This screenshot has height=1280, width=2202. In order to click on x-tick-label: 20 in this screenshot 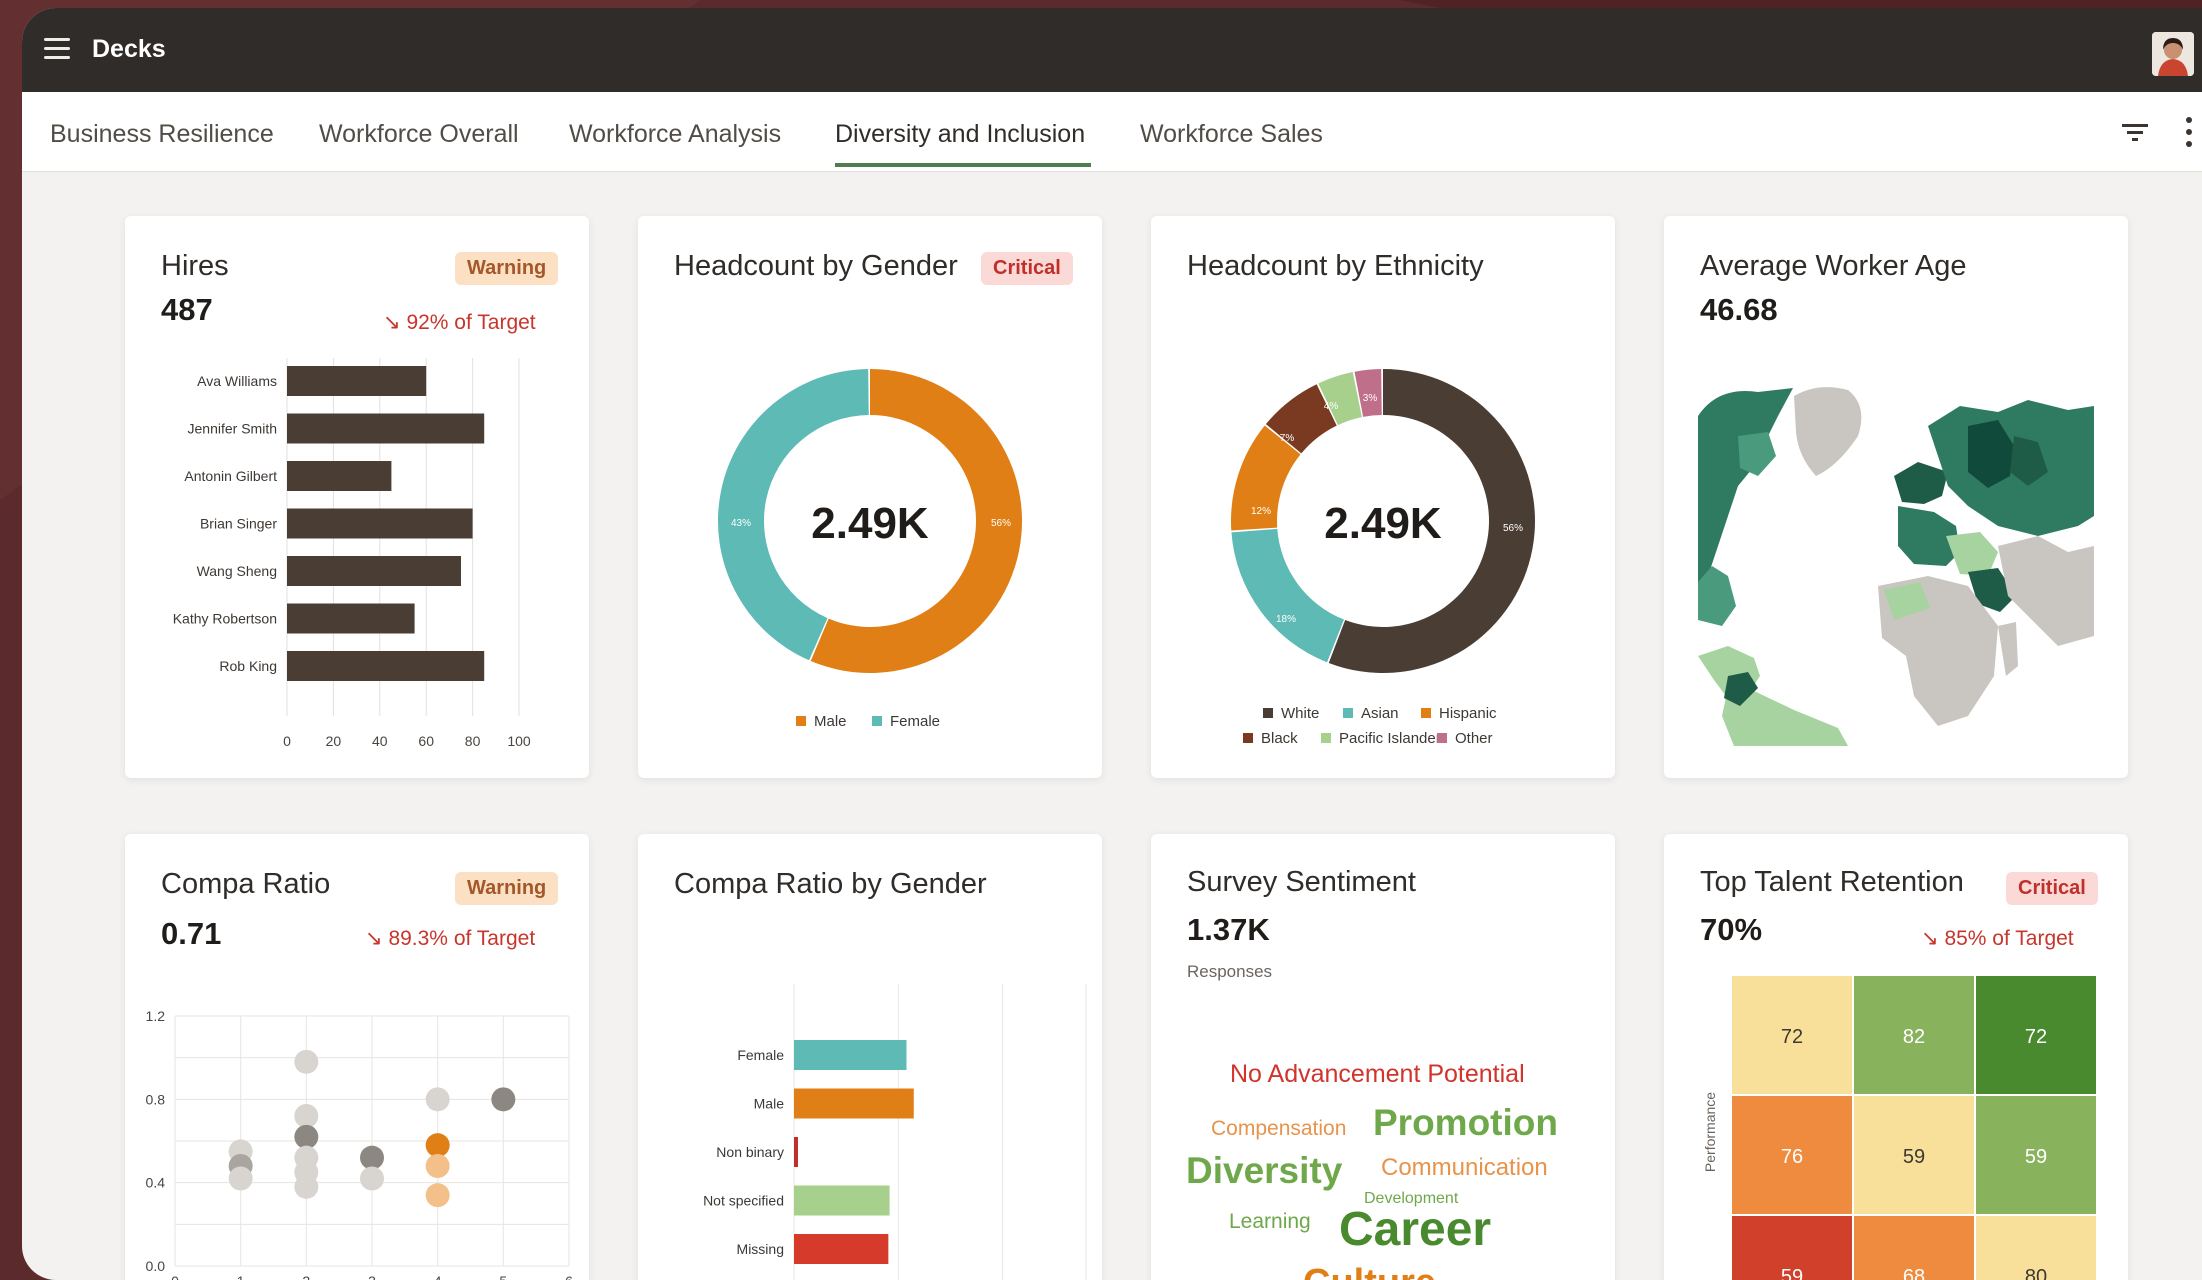, I will do `click(334, 741)`.